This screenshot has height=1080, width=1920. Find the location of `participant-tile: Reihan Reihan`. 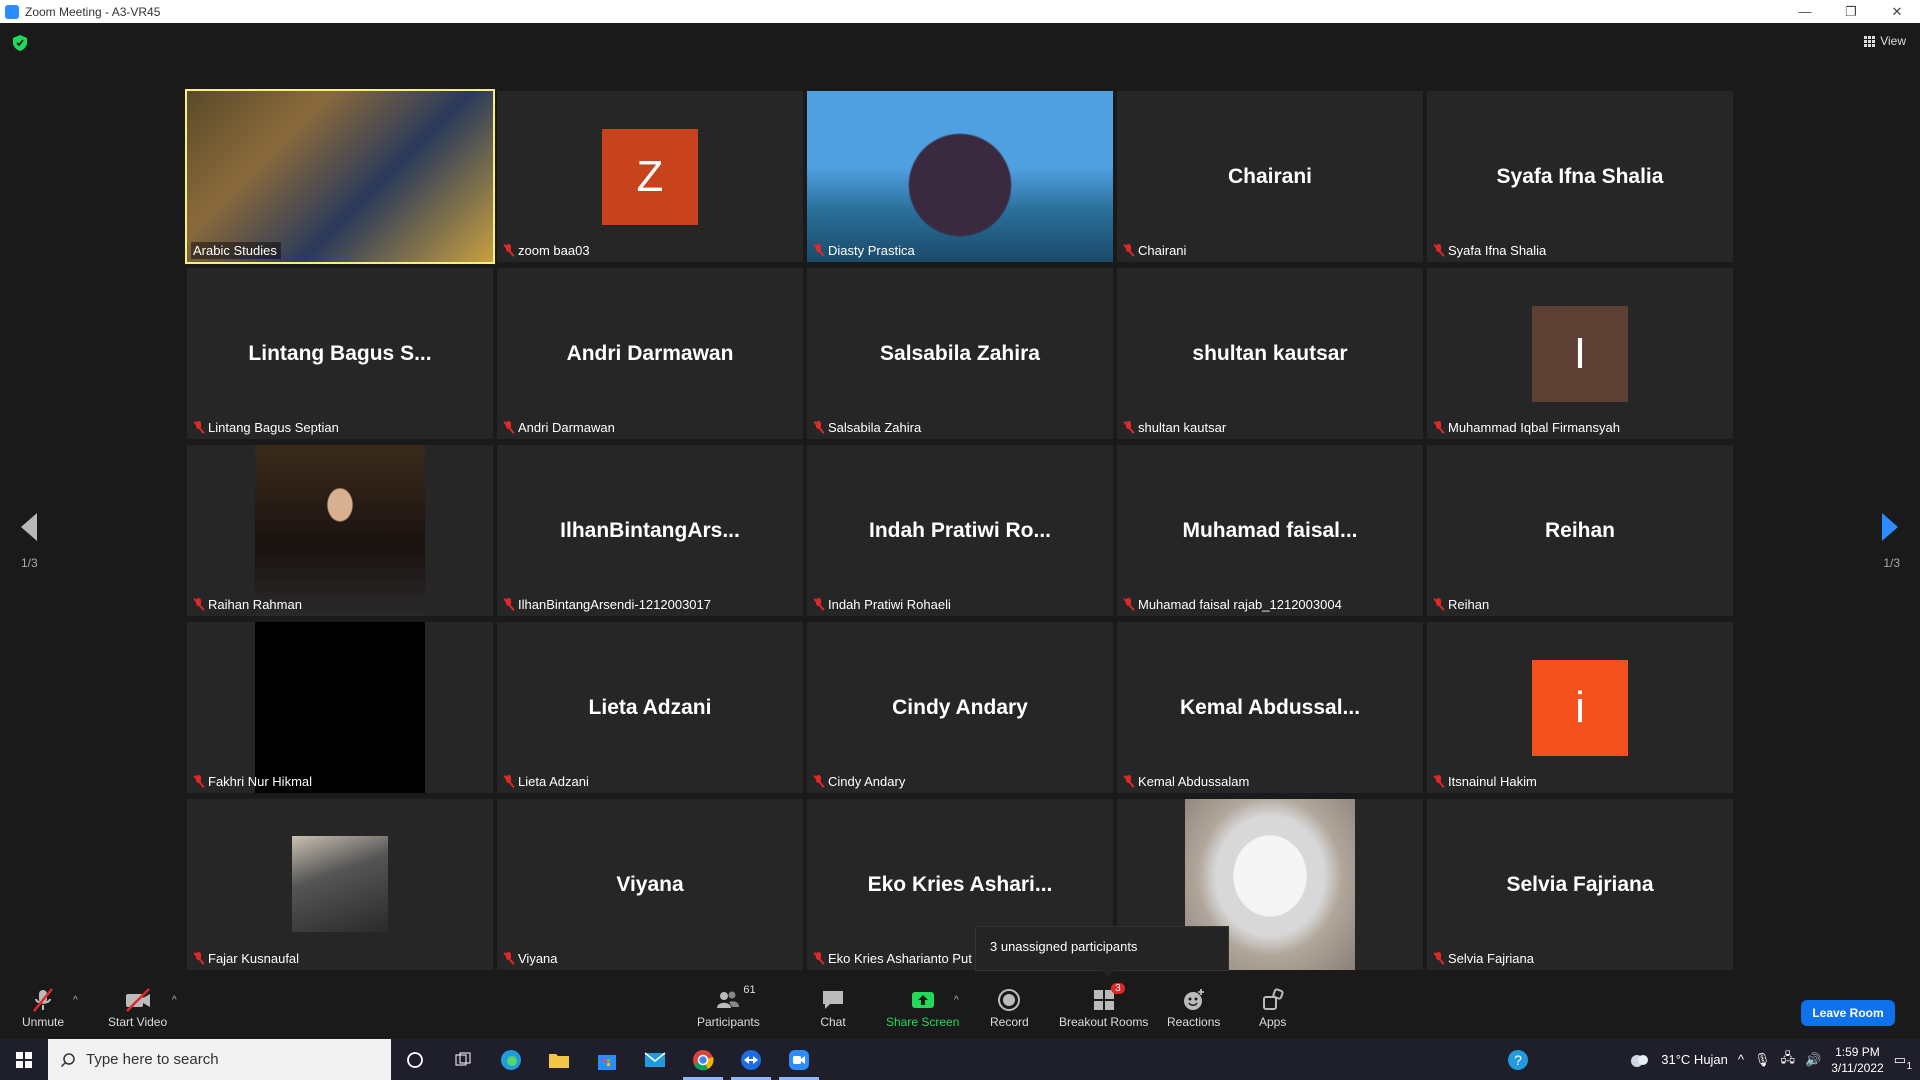

participant-tile: Reihan Reihan is located at coordinates (1580, 530).